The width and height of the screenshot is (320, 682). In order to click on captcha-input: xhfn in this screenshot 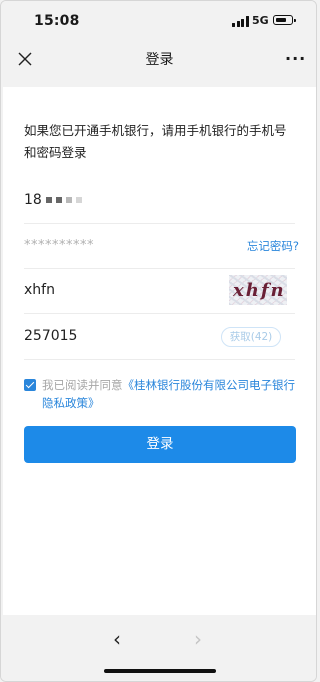, I will do `click(39, 290)`.